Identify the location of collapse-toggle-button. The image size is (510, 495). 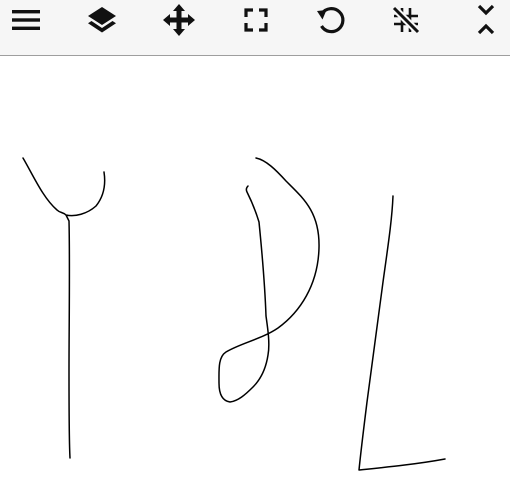
(486, 20).